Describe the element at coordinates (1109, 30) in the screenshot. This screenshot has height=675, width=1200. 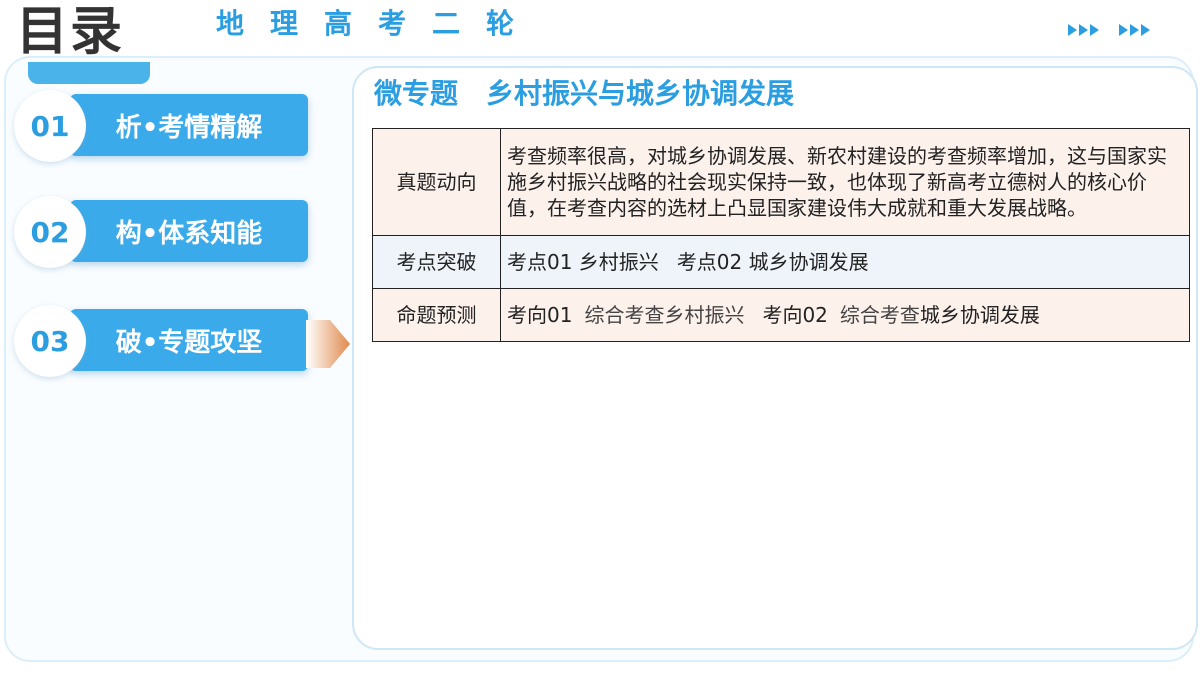
I see `arrows-decoration-icon` at that location.